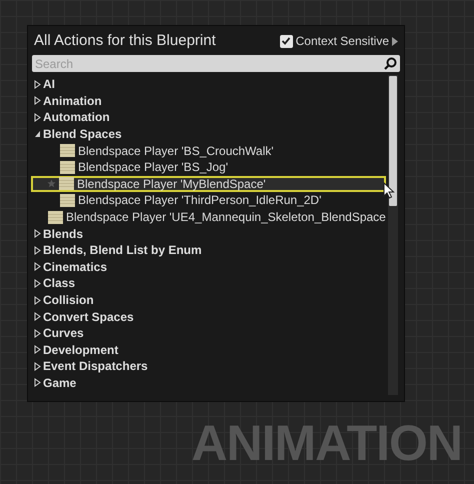 The height and width of the screenshot is (484, 474). I want to click on category-row: Automation, so click(210, 117).